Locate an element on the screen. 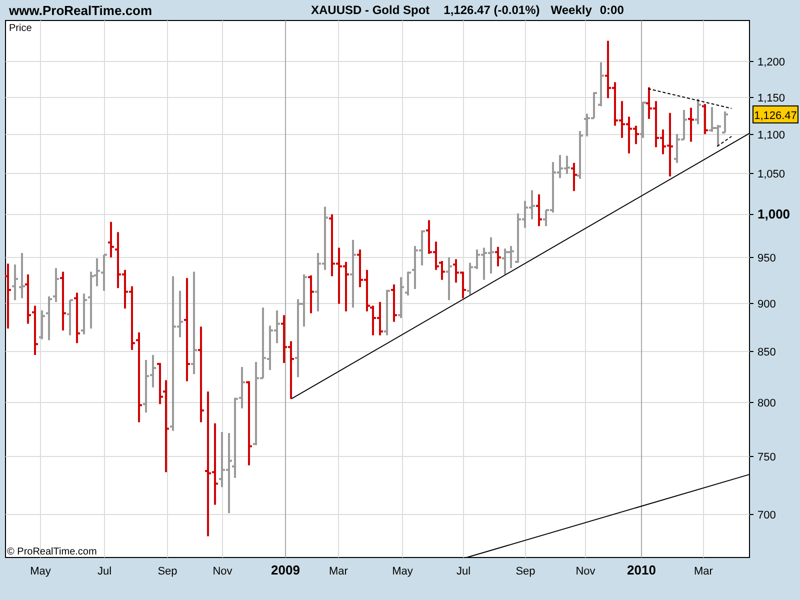  y-axis-label: 800 is located at coordinates (767, 404).